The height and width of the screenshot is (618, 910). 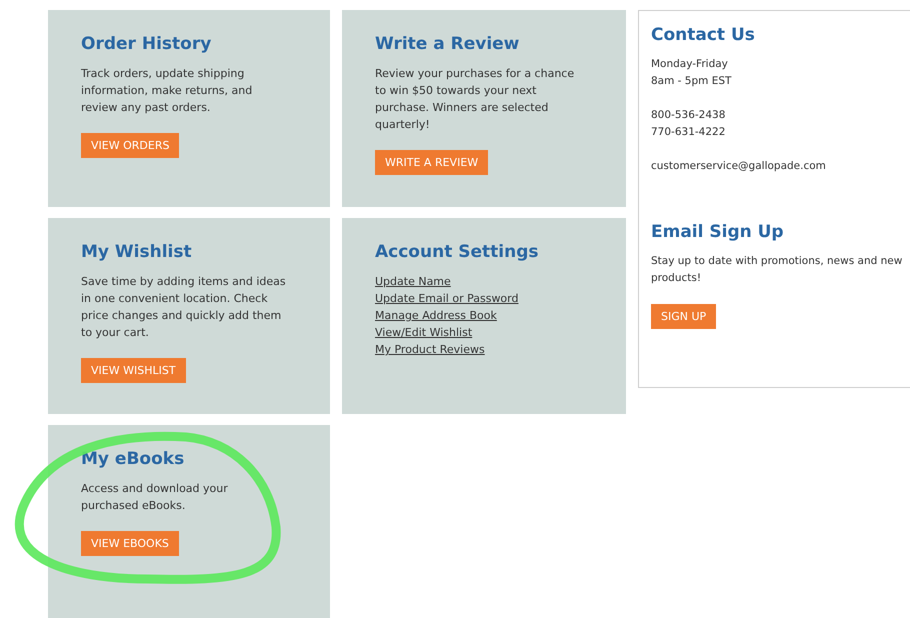 I want to click on settings-link: Update Email or Password, so click(x=446, y=298).